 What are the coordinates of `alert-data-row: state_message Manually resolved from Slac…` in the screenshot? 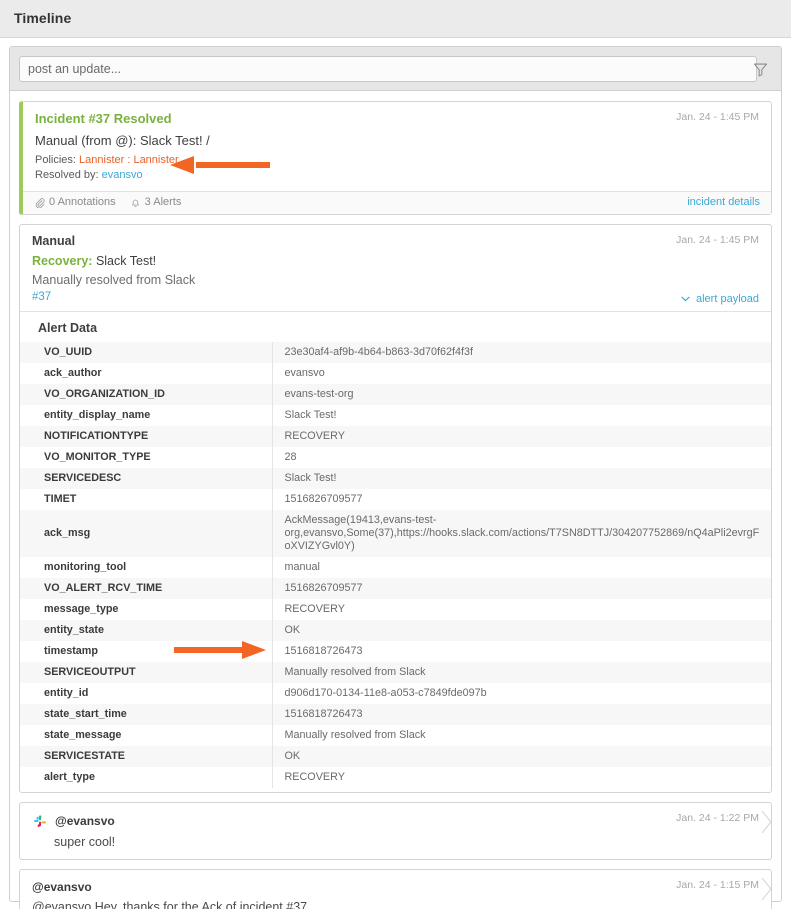 It's located at (395, 735).